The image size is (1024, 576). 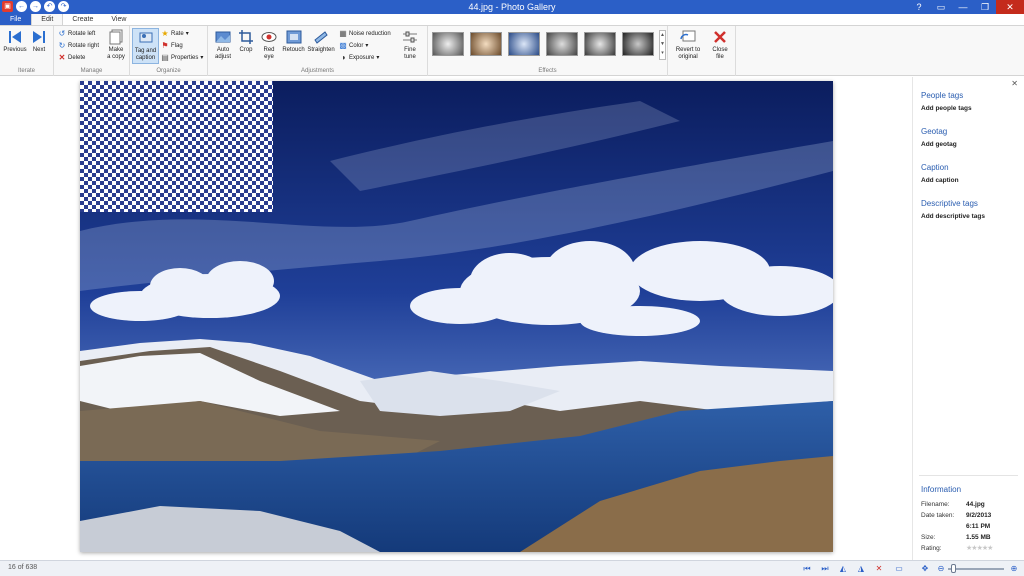 I want to click on make-copy-button: Make a copy, so click(x=116, y=45).